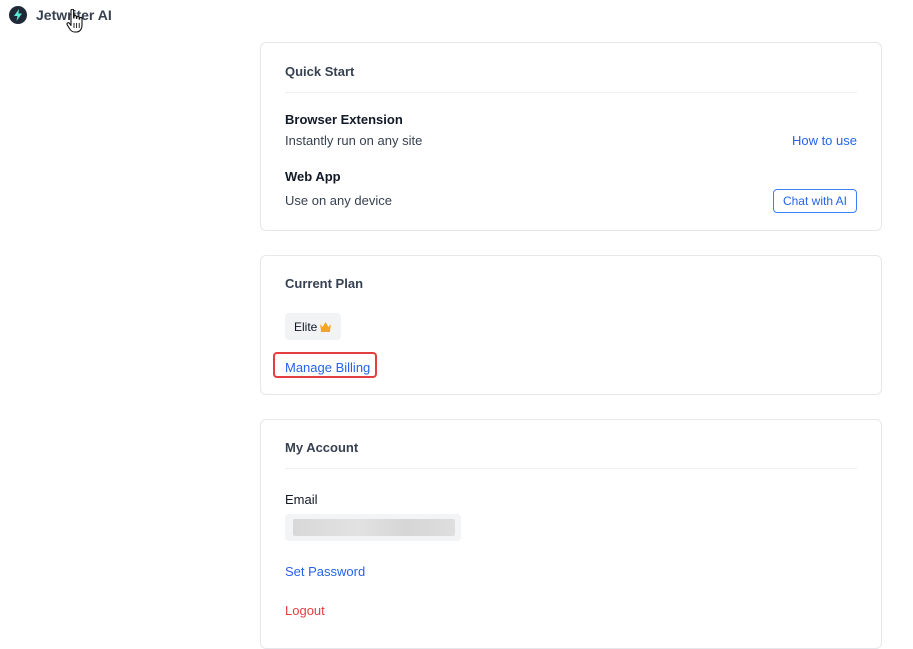 The width and height of the screenshot is (913, 649). I want to click on manage-billing-link: Manage Billing, so click(327, 367).